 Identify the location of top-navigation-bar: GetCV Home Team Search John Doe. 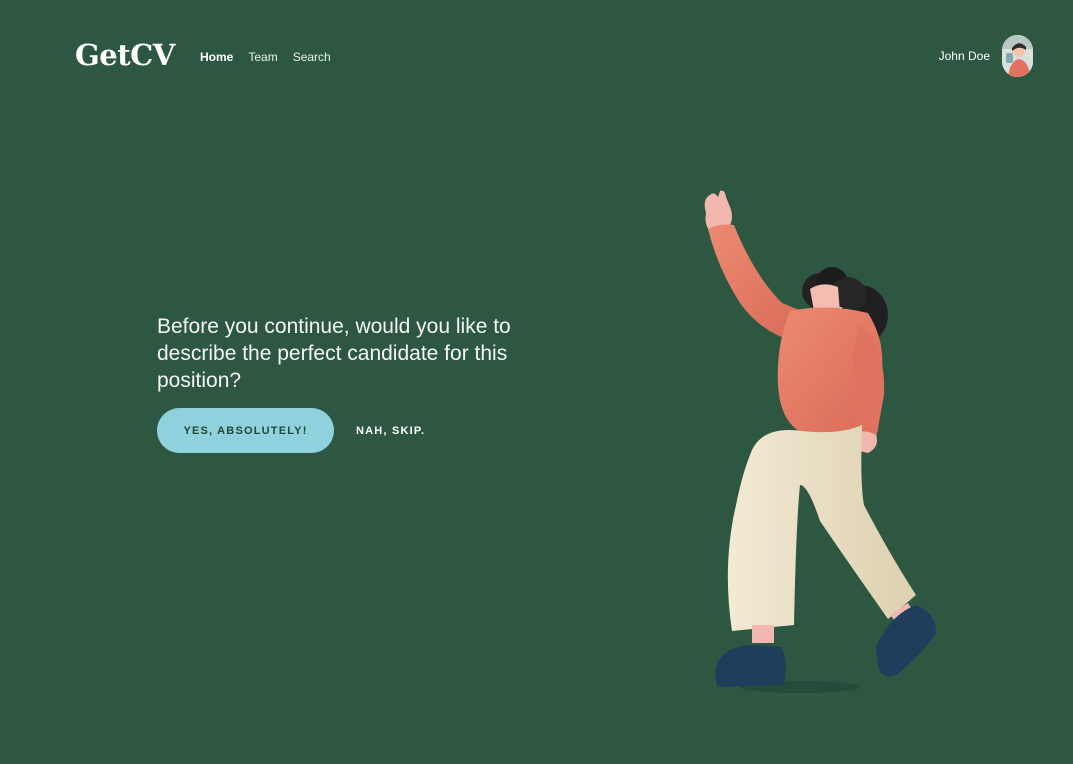
(536, 56).